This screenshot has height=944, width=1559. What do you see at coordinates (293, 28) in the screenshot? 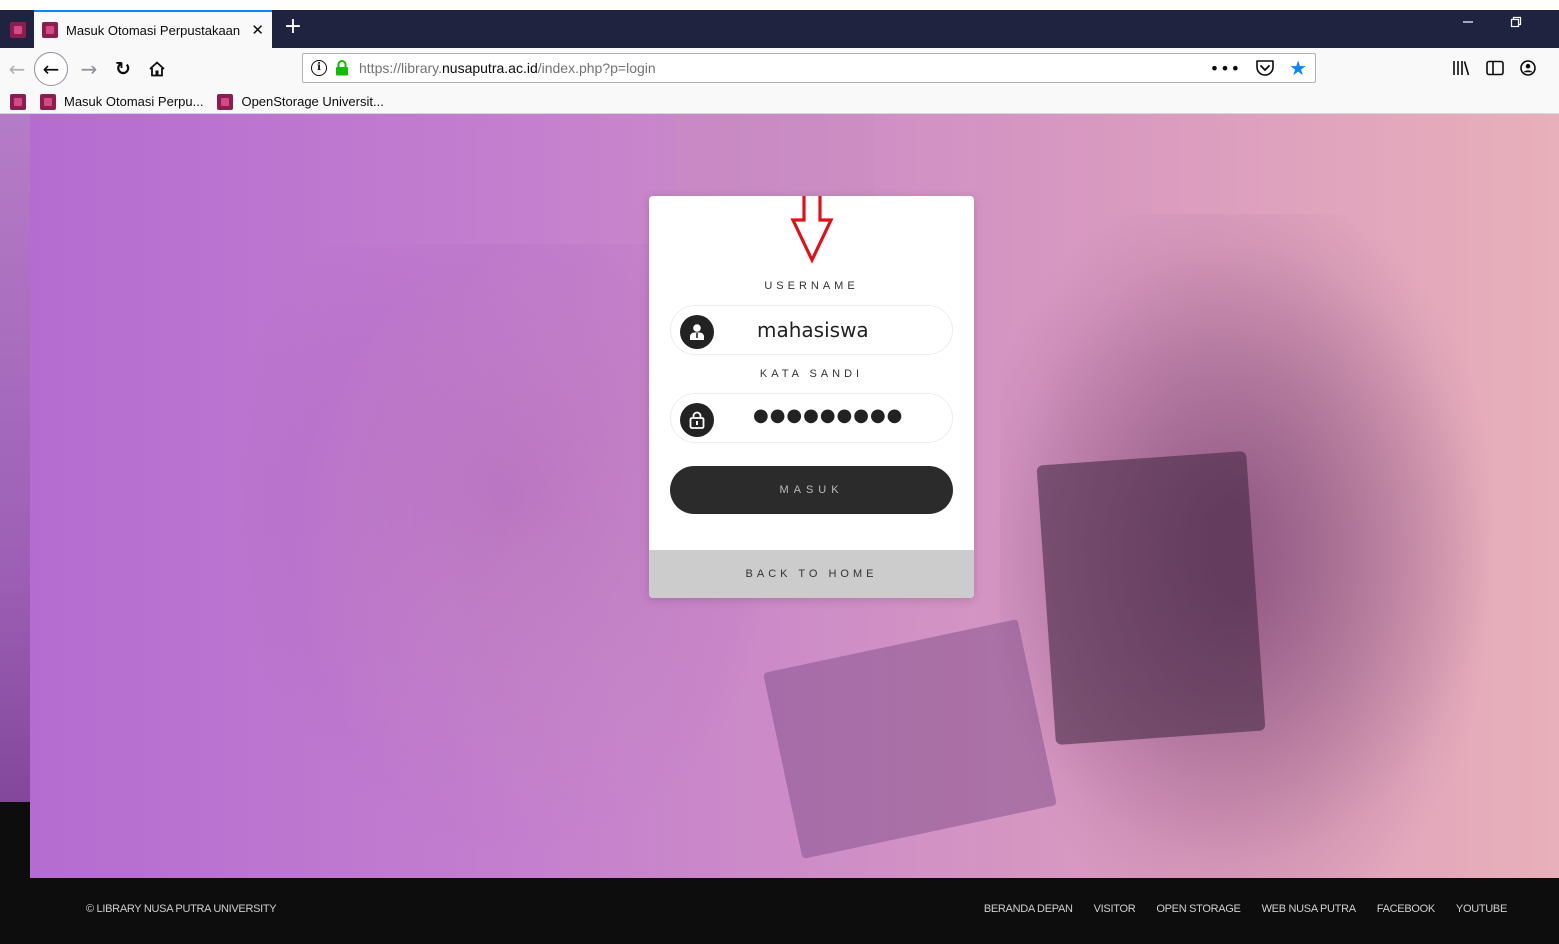
I see `new-tab-button: +` at bounding box center [293, 28].